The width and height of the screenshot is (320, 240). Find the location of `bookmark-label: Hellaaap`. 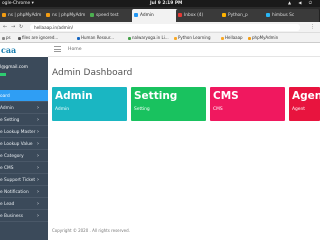

bookmark-label: Hellaaap is located at coordinates (234, 37).